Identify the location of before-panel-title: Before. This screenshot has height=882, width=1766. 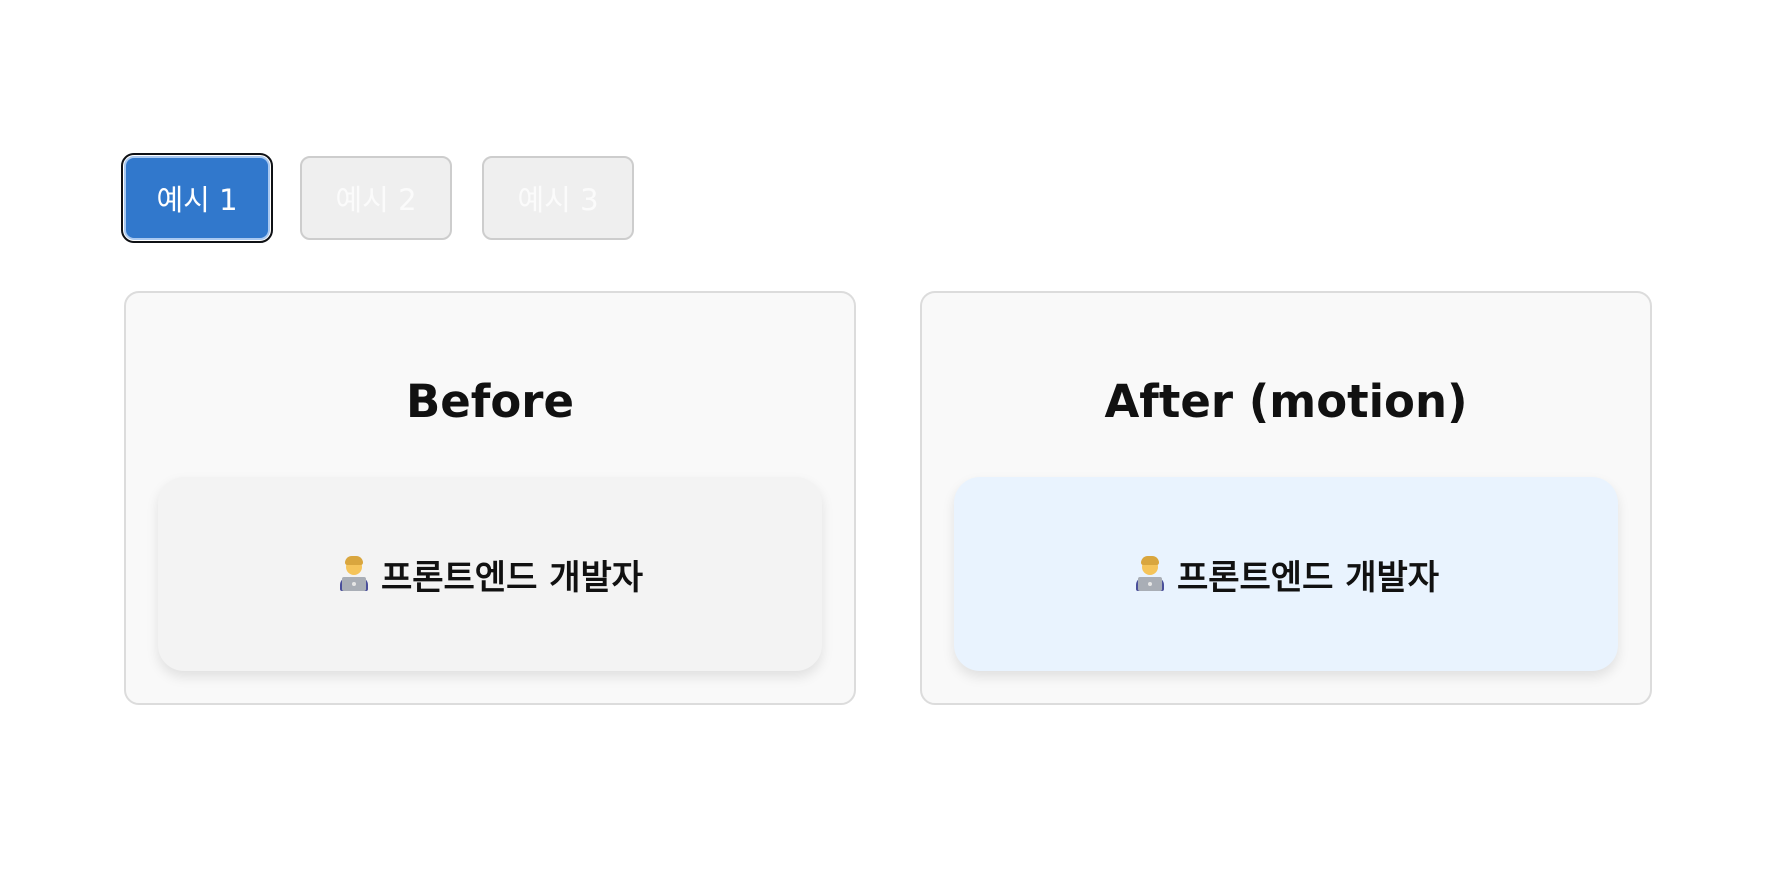
(490, 401).